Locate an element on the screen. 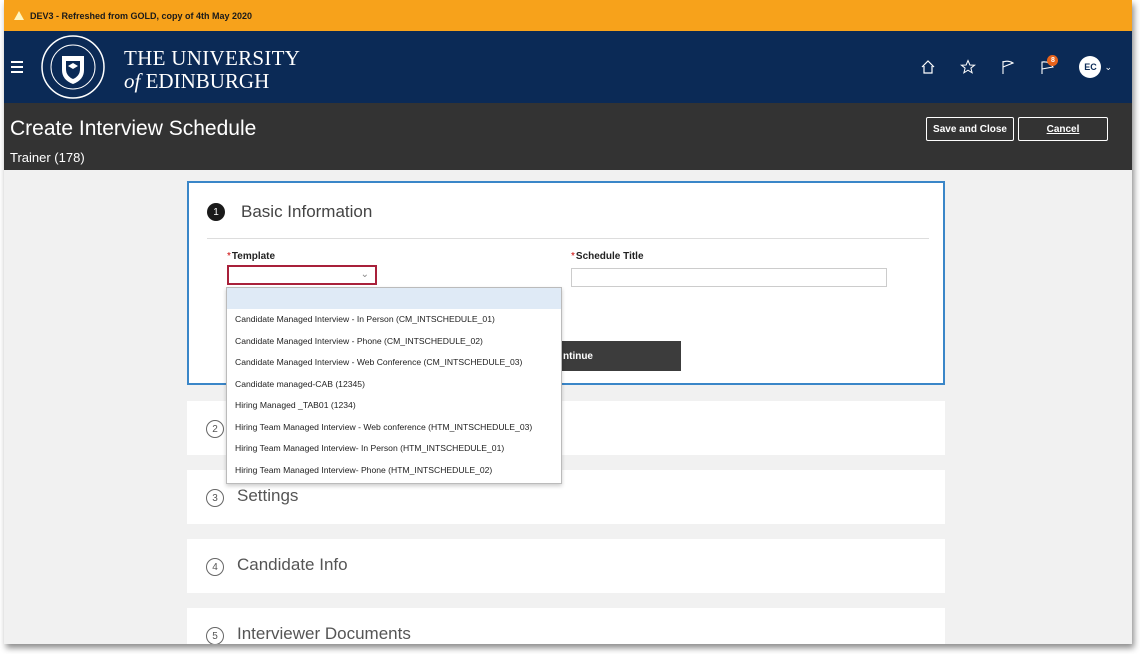 Image resolution: width=1140 pixels, height=654 pixels. page-title: Create Interview Schedule is located at coordinates (133, 128).